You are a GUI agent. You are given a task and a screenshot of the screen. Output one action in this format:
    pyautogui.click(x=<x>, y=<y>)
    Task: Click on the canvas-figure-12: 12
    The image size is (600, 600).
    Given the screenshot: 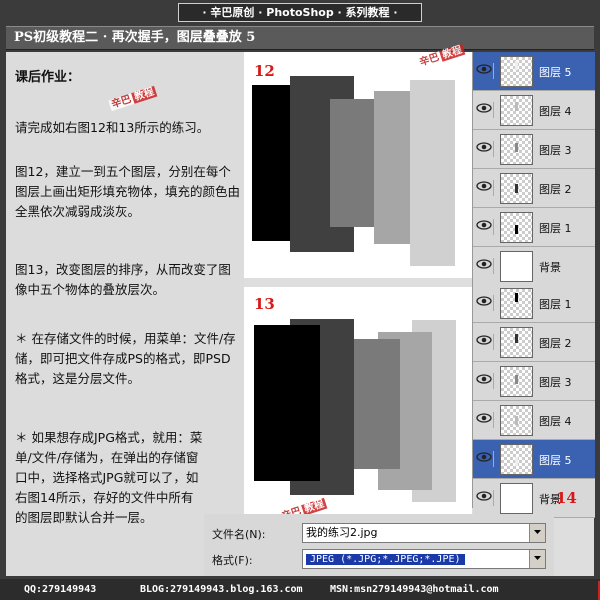 What is the action you would take?
    pyautogui.click(x=358, y=165)
    